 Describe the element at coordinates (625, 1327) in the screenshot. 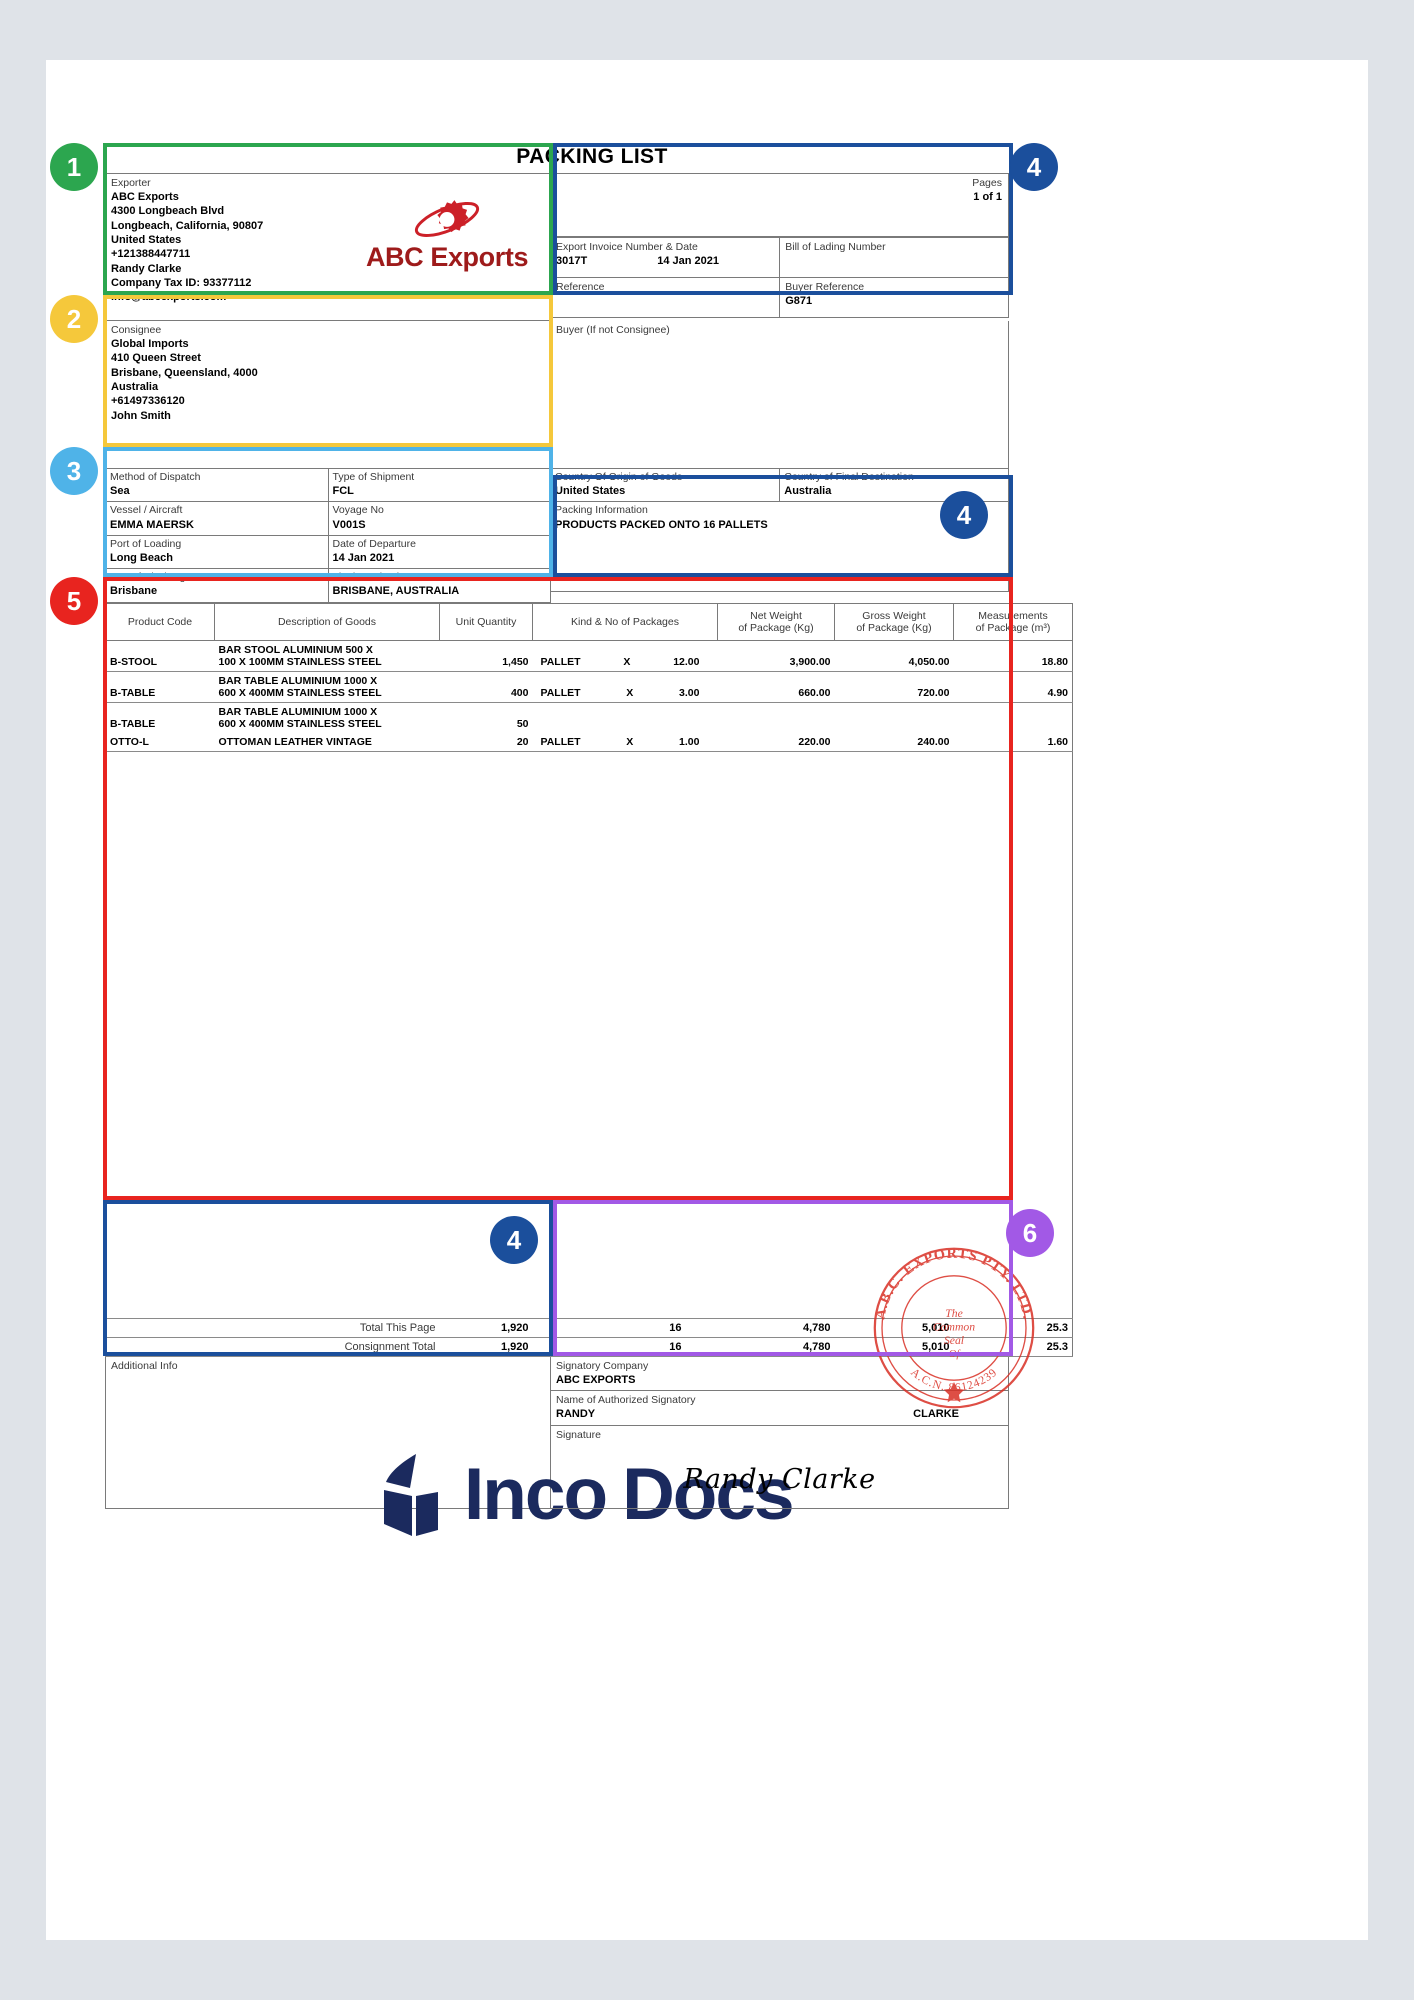

I see `total-this-page-packages: 16` at that location.